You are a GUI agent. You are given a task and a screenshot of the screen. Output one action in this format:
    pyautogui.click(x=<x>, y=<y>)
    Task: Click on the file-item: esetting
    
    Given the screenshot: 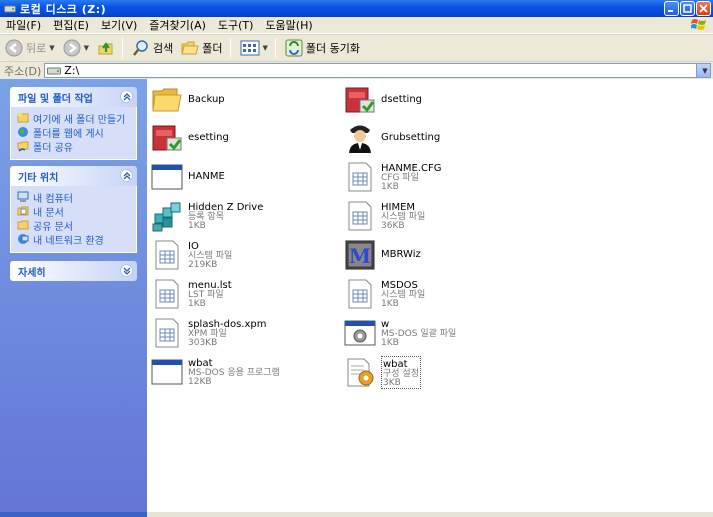 What is the action you would take?
    pyautogui.click(x=190, y=138)
    